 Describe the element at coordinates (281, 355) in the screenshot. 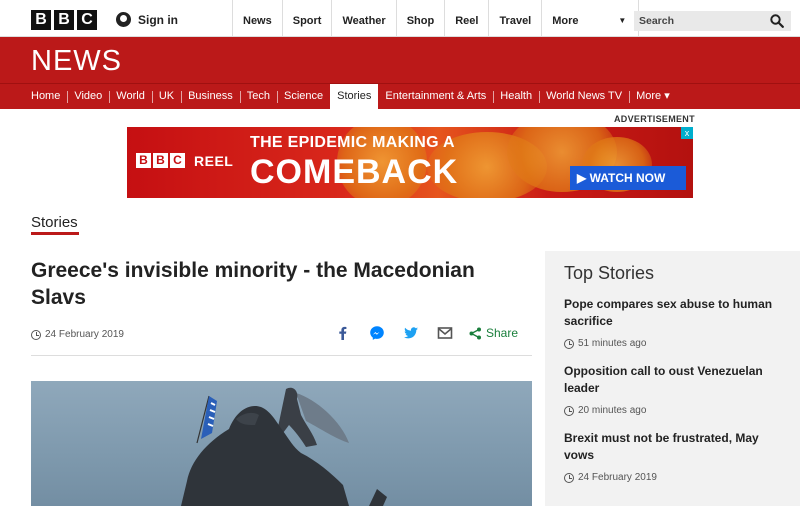

I see `divider` at that location.